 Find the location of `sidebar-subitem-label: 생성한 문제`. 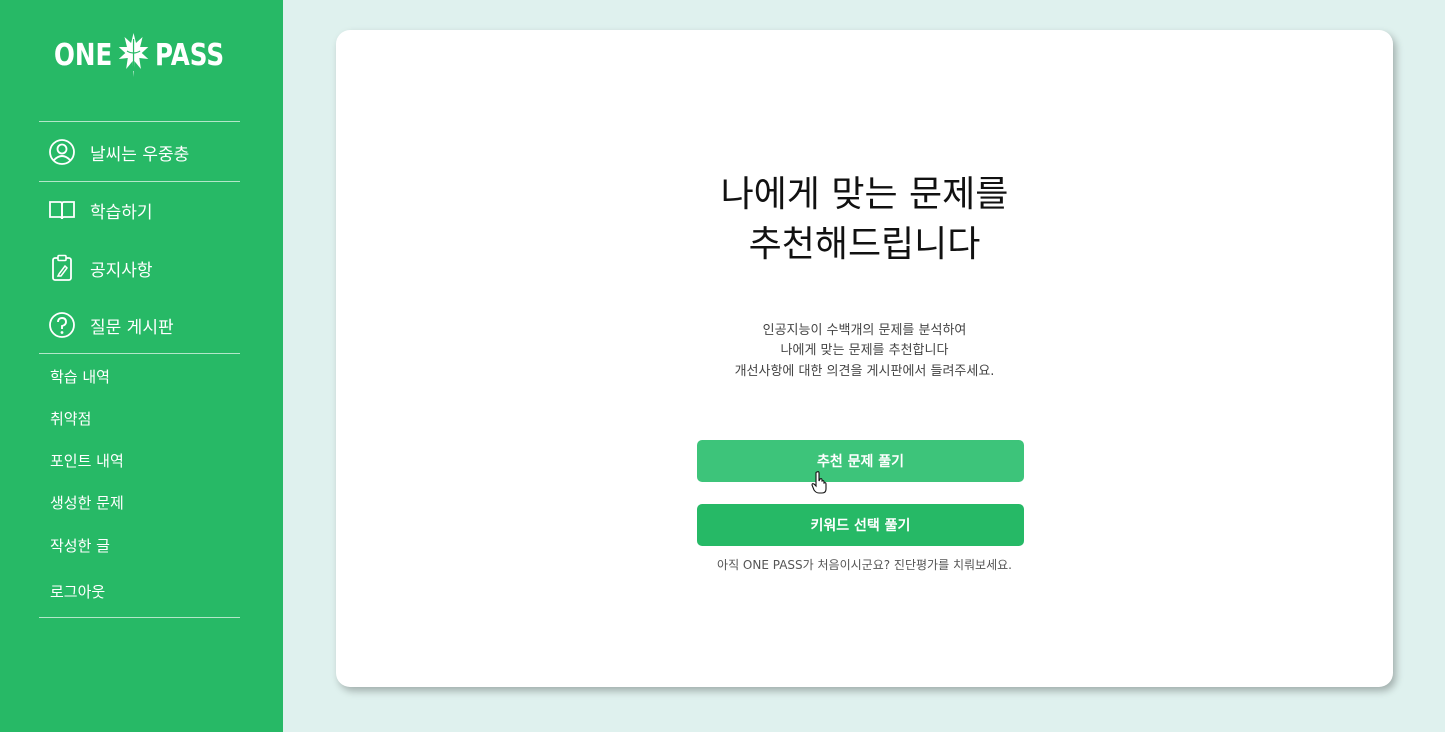

sidebar-subitem-label: 생성한 문제 is located at coordinates (87, 502).